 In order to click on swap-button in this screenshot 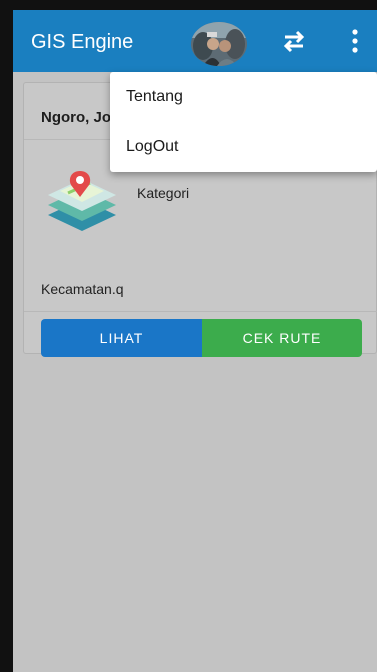, I will do `click(294, 41)`.